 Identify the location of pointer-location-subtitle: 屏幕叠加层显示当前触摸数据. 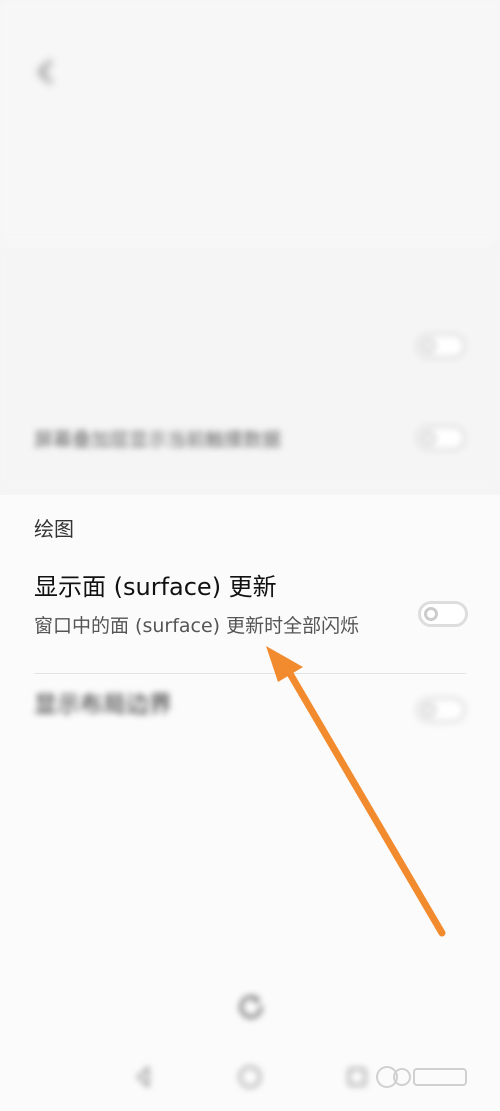
(158, 440).